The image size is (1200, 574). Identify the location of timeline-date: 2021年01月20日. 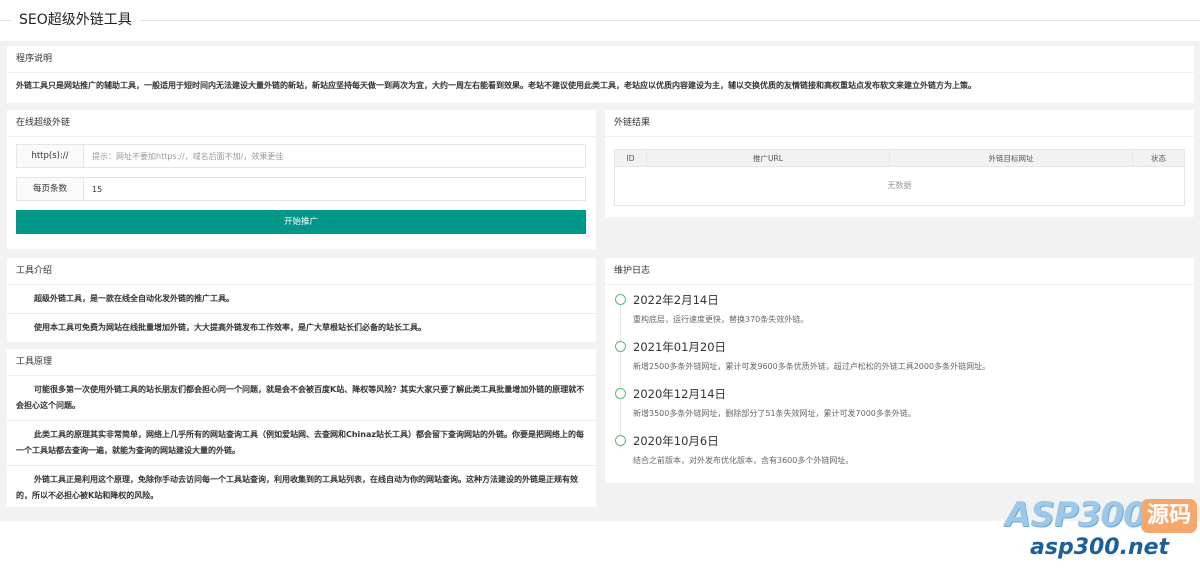
(680, 347).